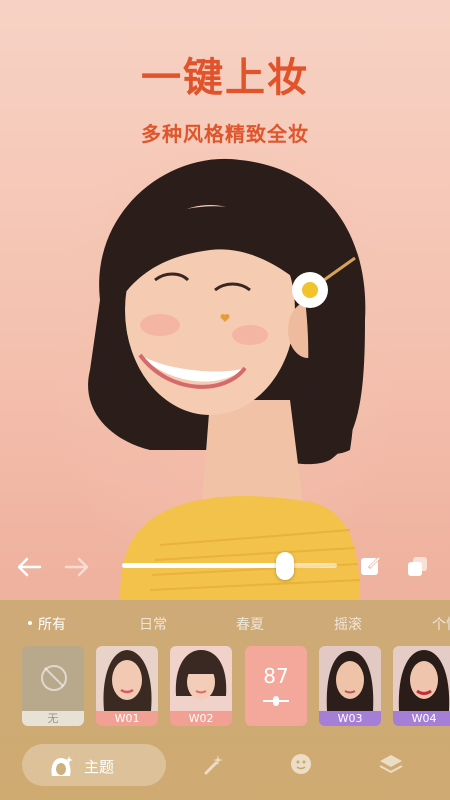 The height and width of the screenshot is (800, 450). I want to click on look-w04-thumbnail, so click(421, 678).